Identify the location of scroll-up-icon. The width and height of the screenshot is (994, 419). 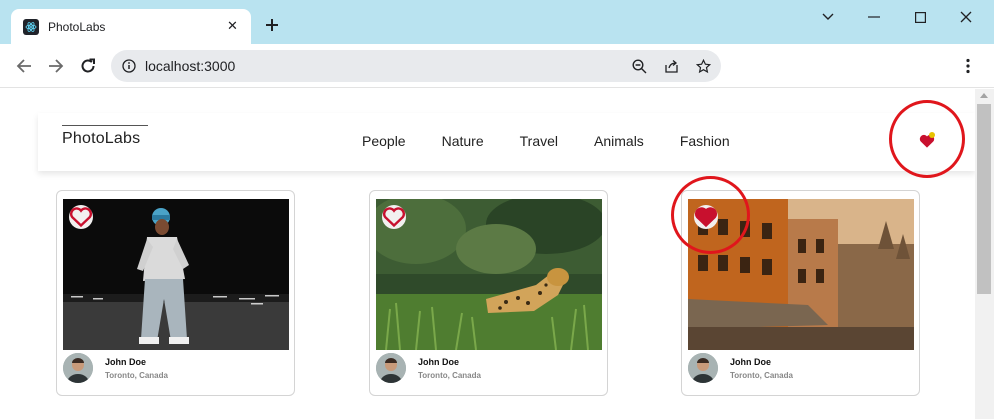
(984, 95).